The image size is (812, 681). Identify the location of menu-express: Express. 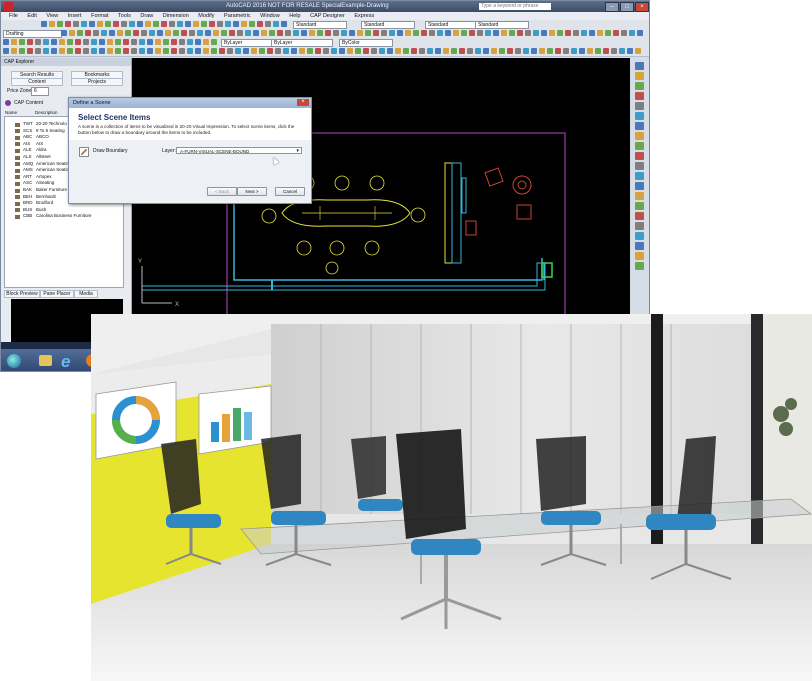
(364, 16).